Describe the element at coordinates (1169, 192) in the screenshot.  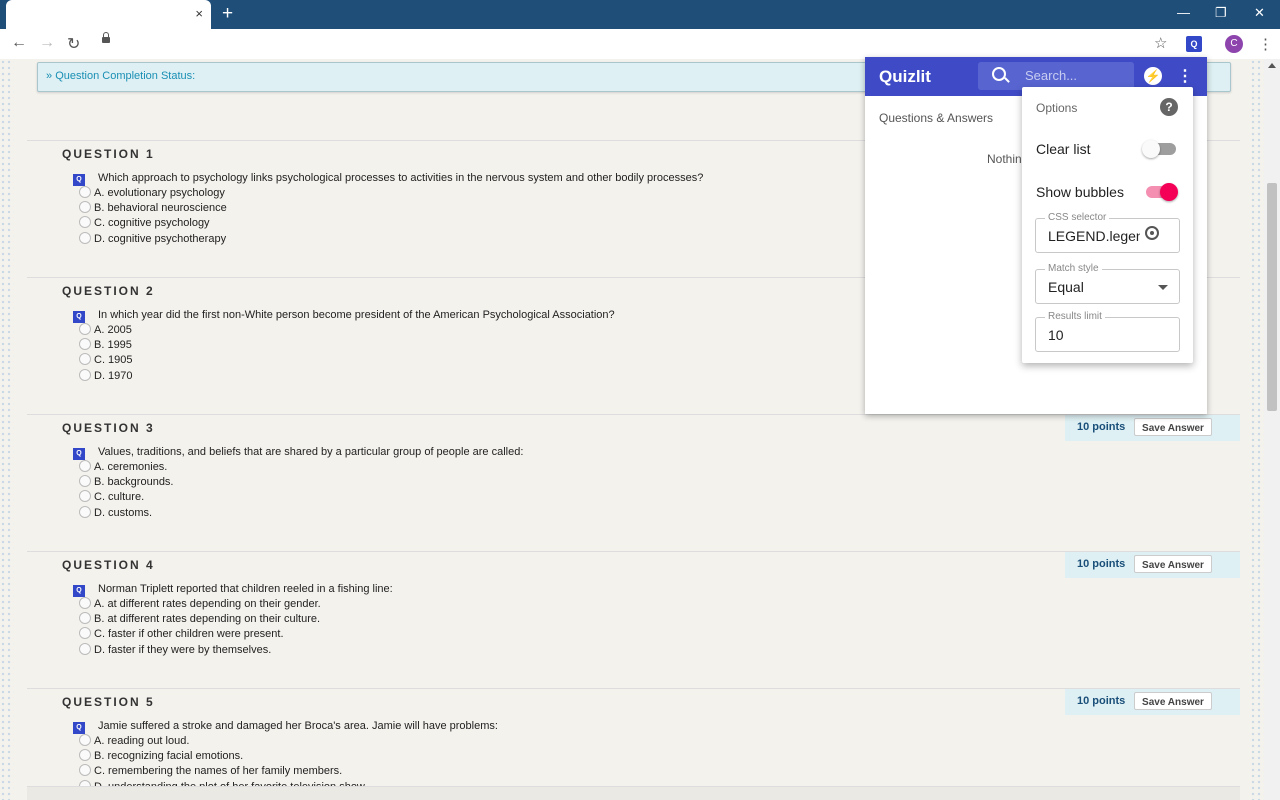
I see `show-bubbles-toggle-knob` at that location.